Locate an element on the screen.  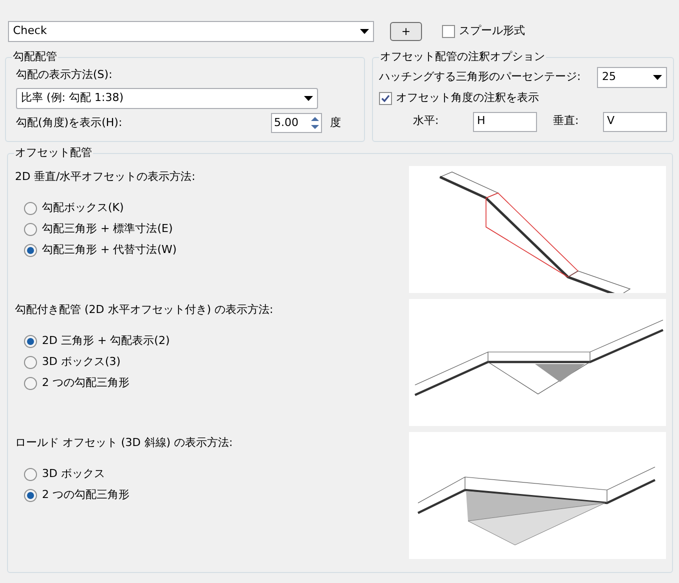
angle-spinner: 5.00 is located at coordinates (296, 123).